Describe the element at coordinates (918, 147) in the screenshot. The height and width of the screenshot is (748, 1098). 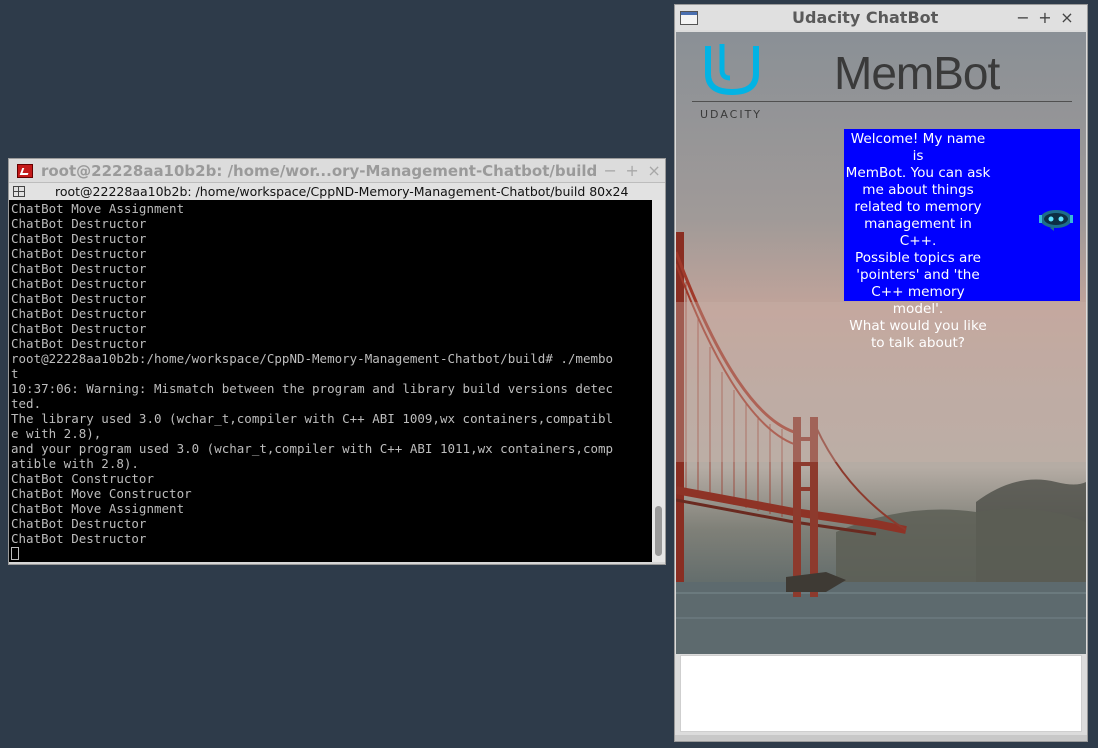
I see `bot-message-line: Welcome! My name is` at that location.